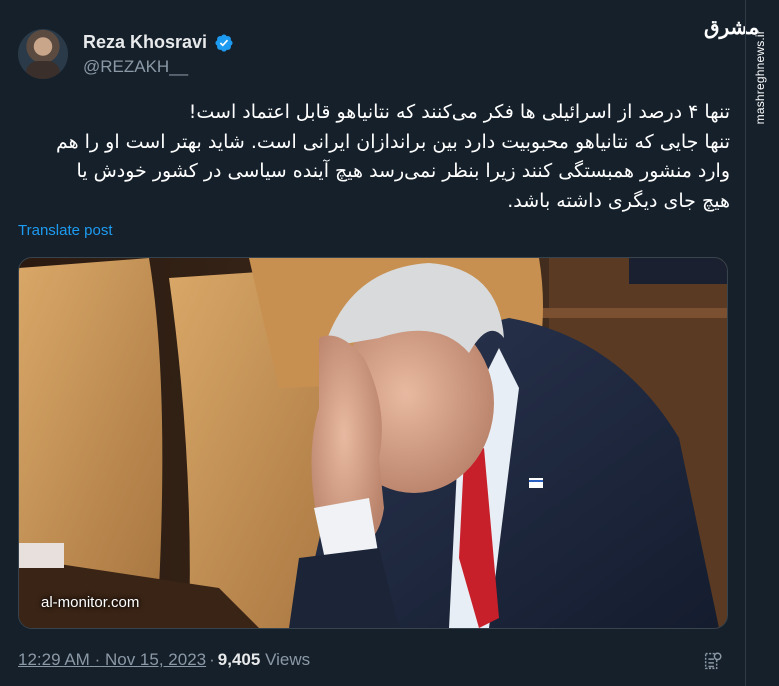 The image size is (779, 686). Describe the element at coordinates (224, 43) in the screenshot. I see `verified-badge-icon` at that location.